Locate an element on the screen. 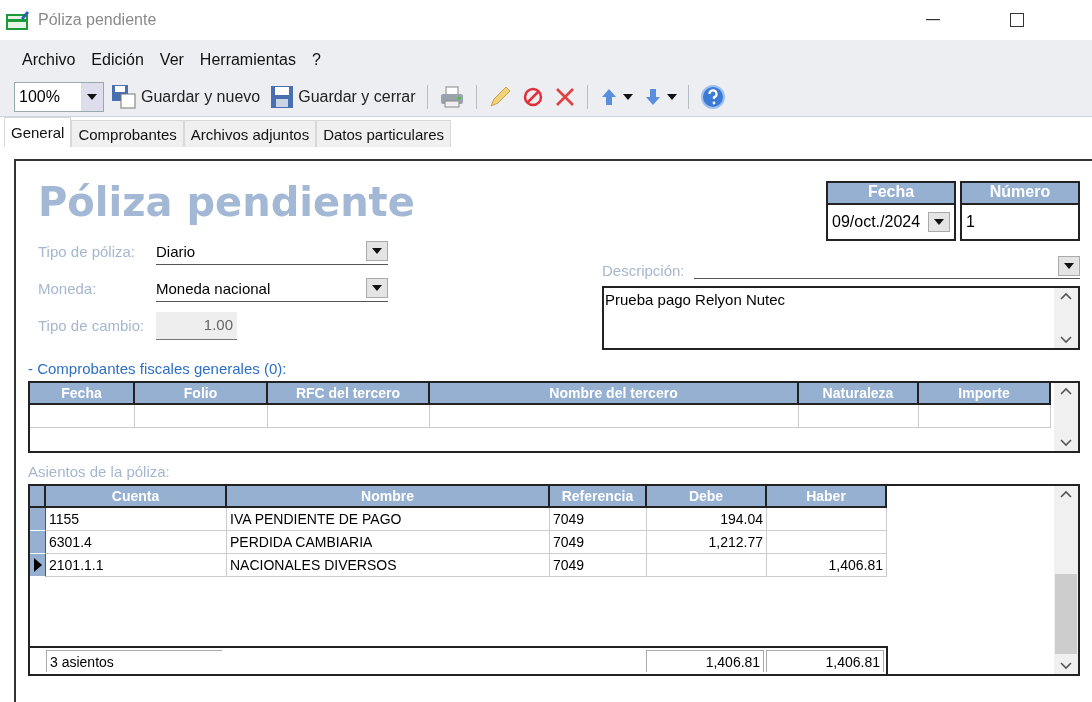 The image size is (1092, 702). readonly-field: 1.00 is located at coordinates (196, 325).